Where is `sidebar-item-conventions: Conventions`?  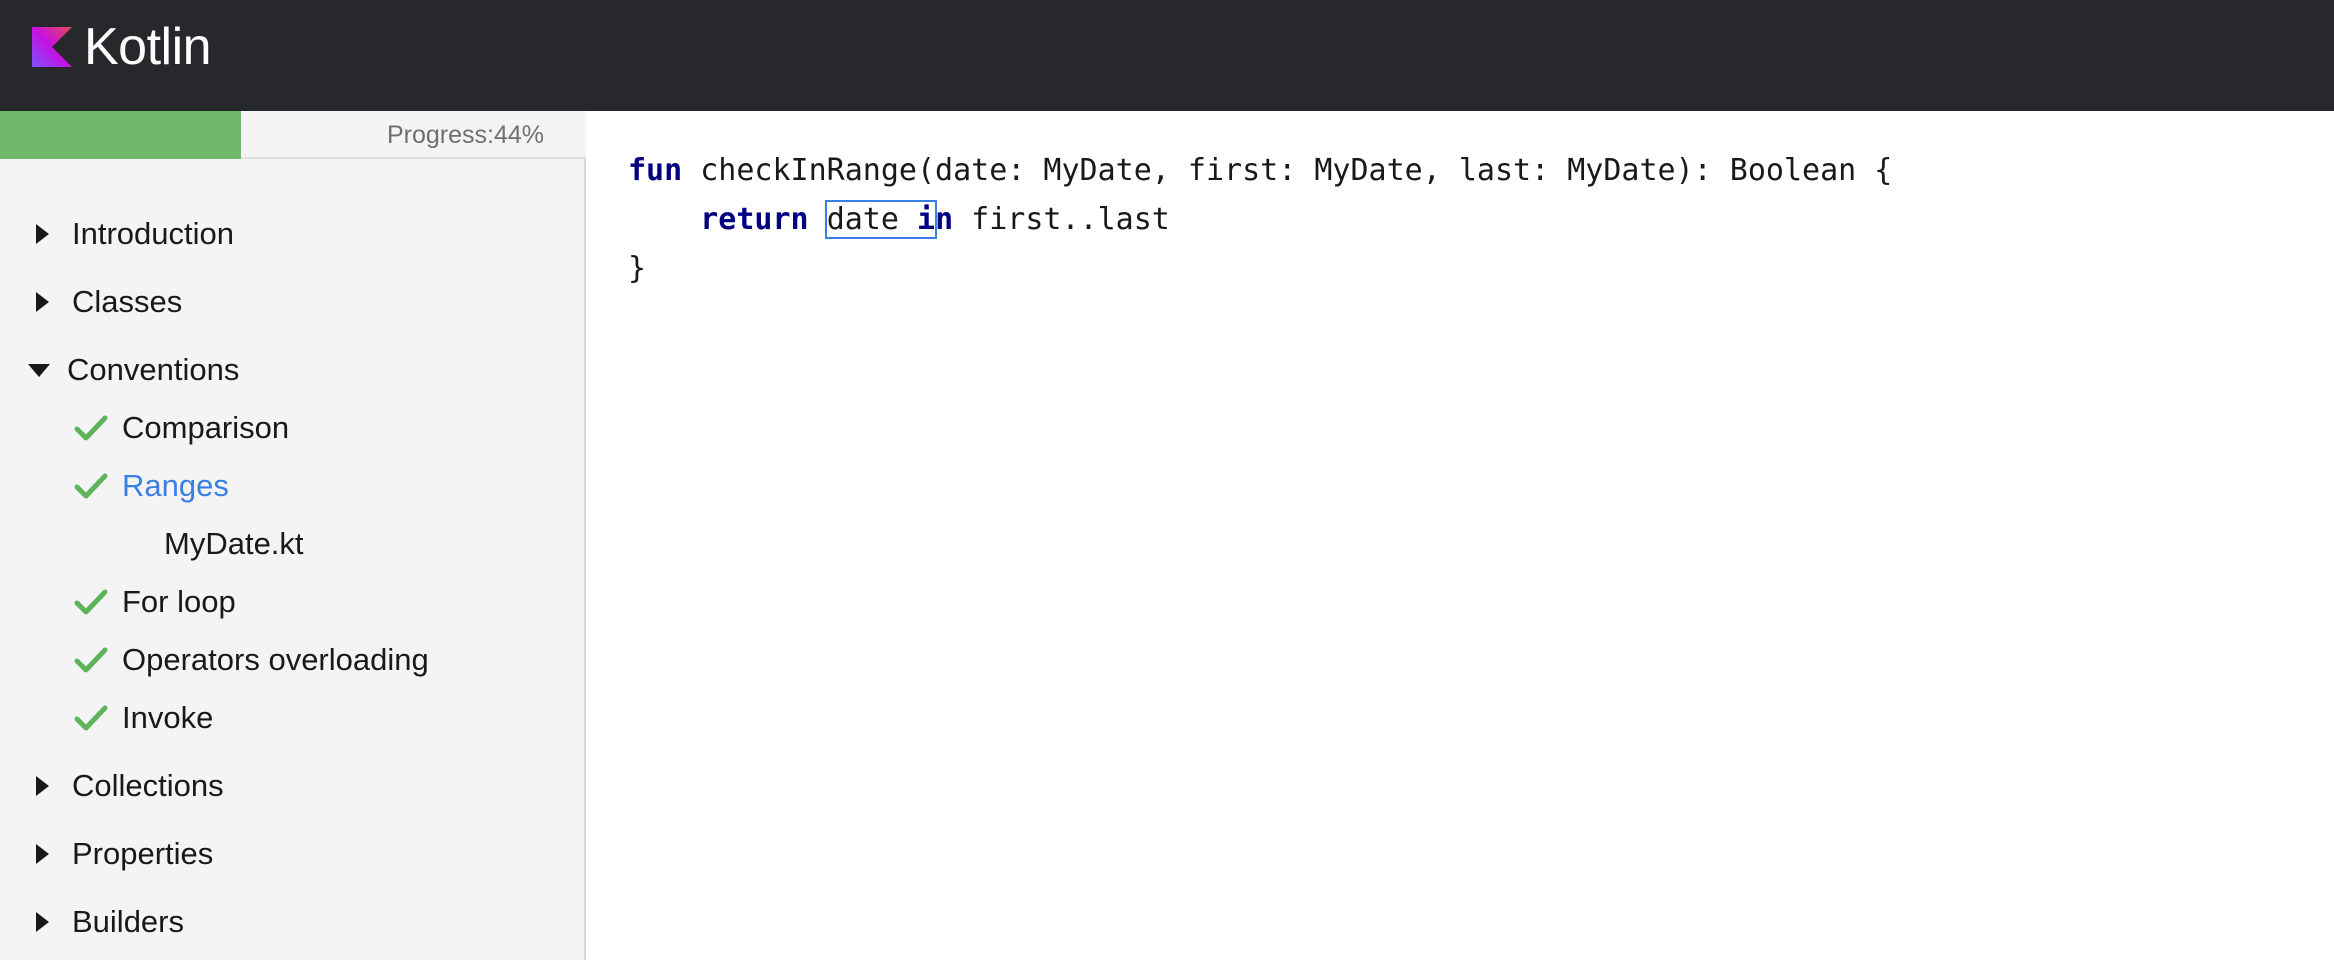 sidebar-item-conventions: Conventions is located at coordinates (133, 370).